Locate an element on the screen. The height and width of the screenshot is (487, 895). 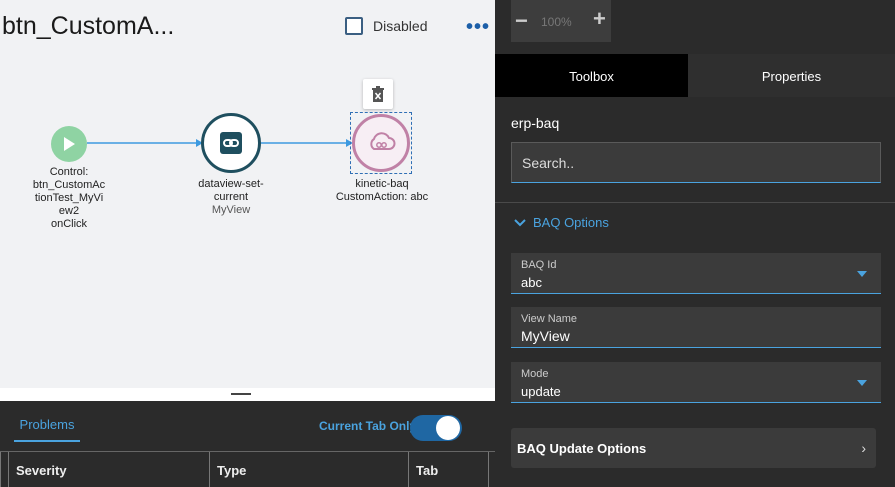
play-icon is located at coordinates (69, 144).